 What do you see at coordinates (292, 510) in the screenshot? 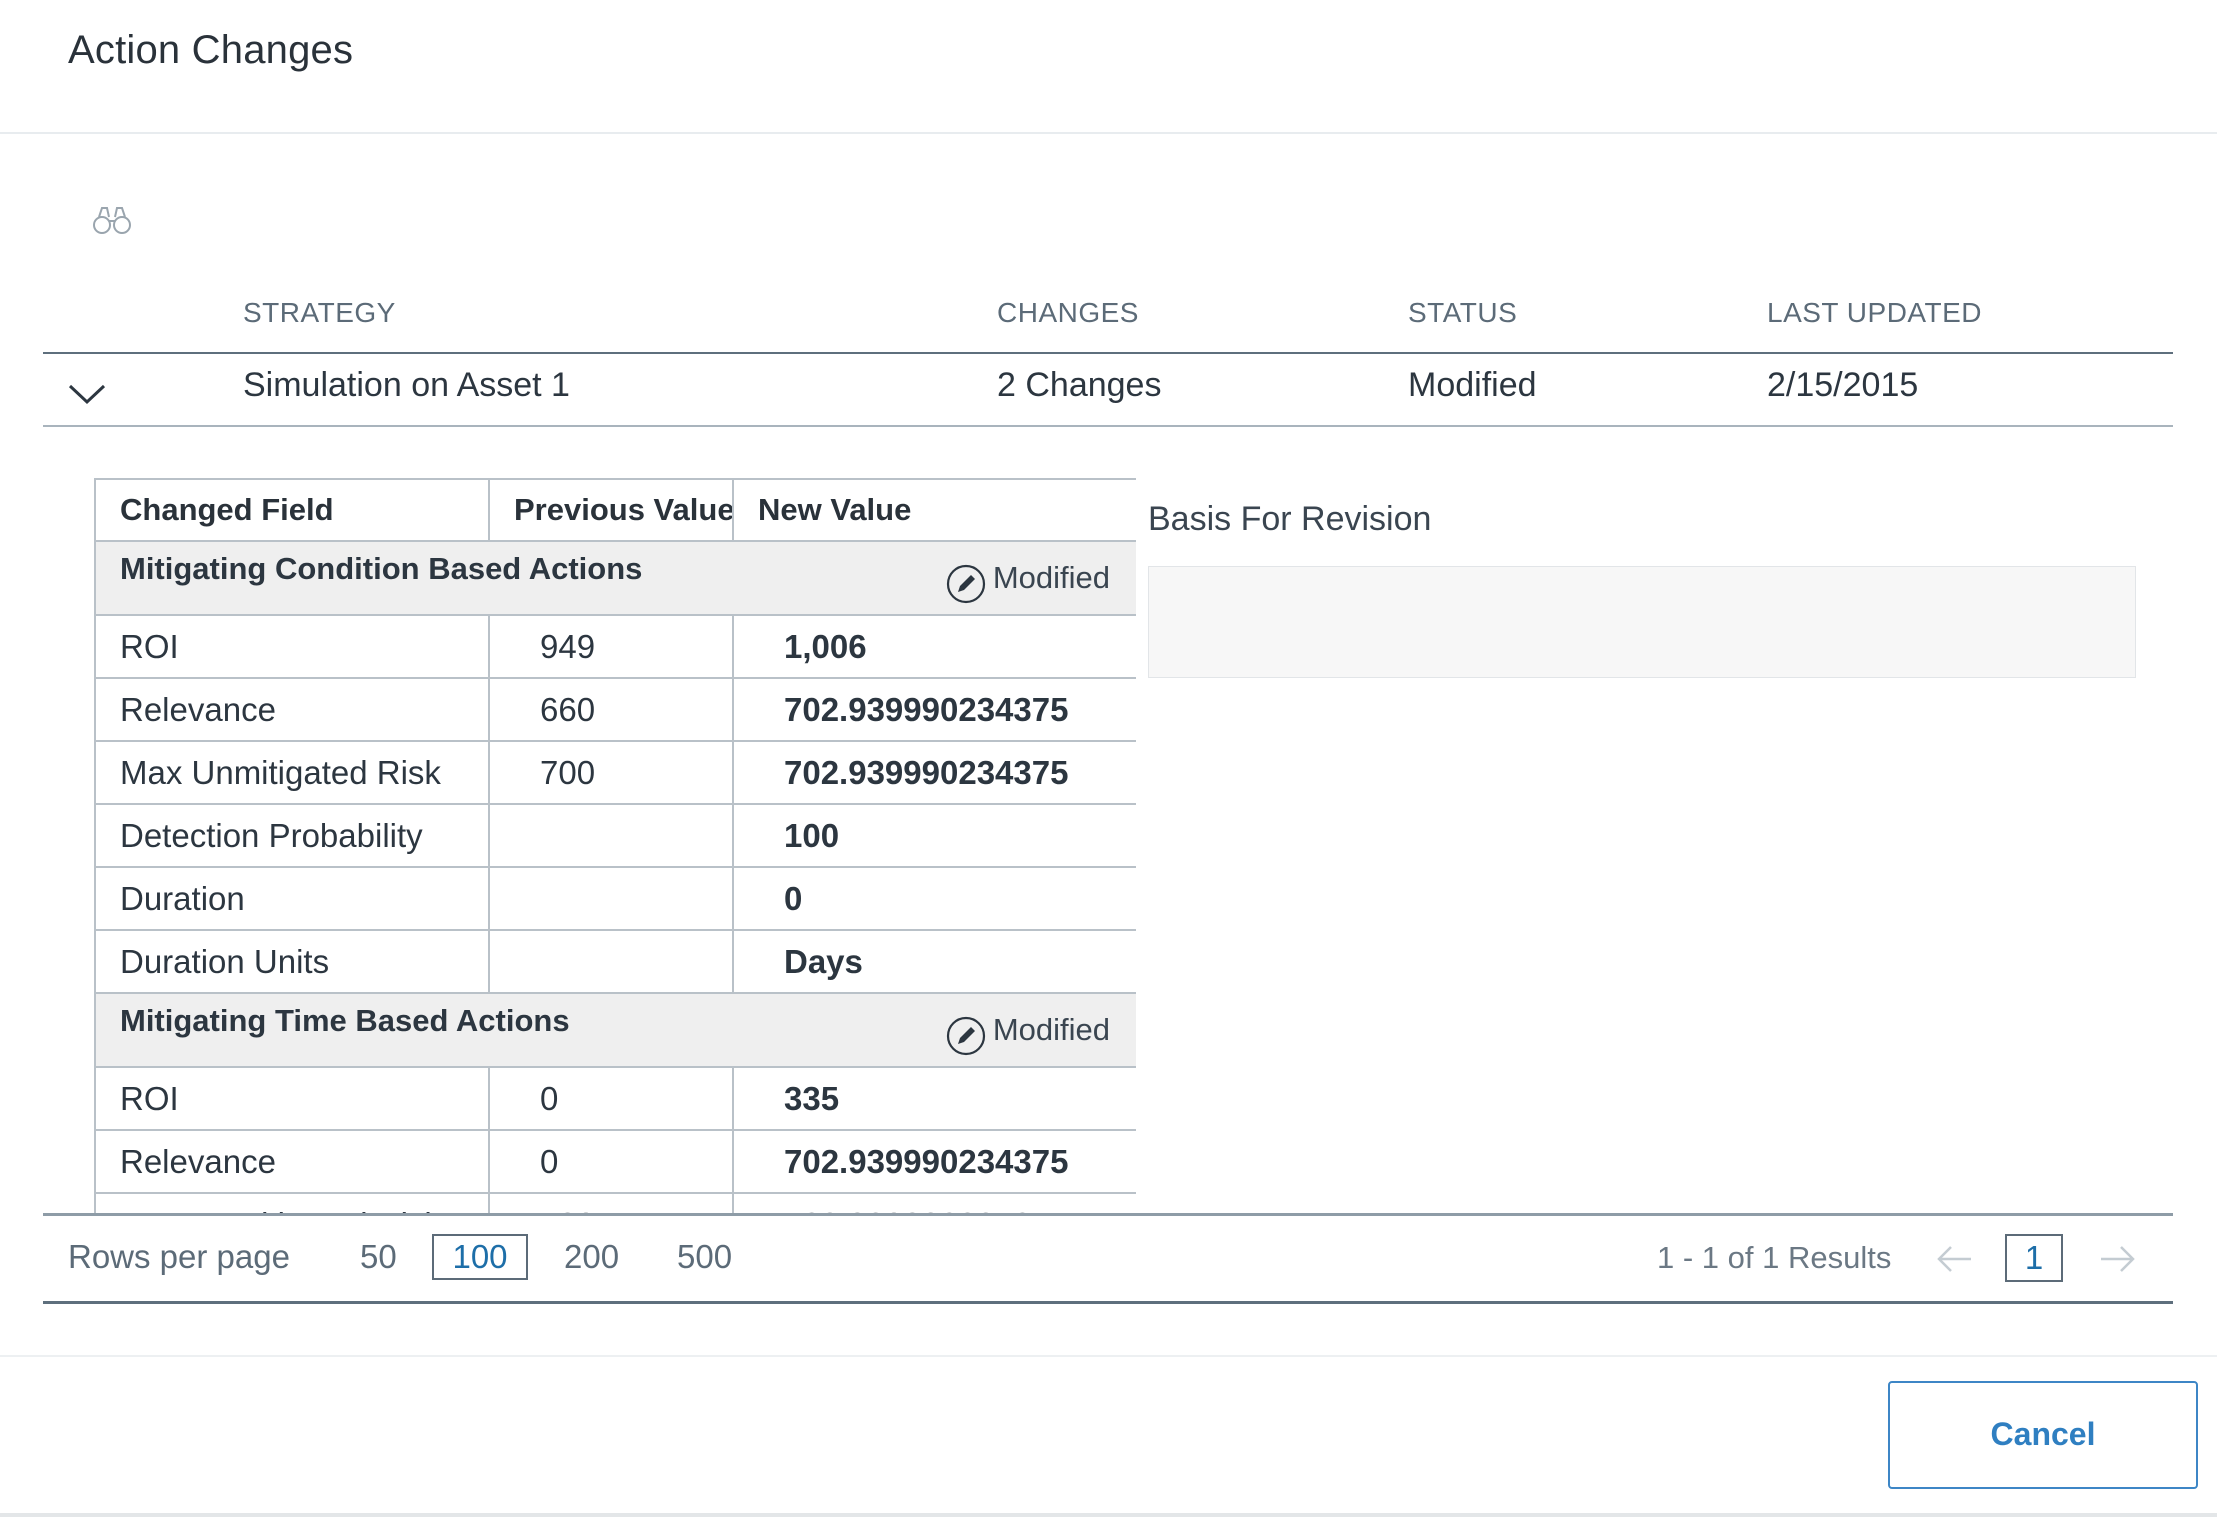
I see `header-changed-field: Changed Field` at bounding box center [292, 510].